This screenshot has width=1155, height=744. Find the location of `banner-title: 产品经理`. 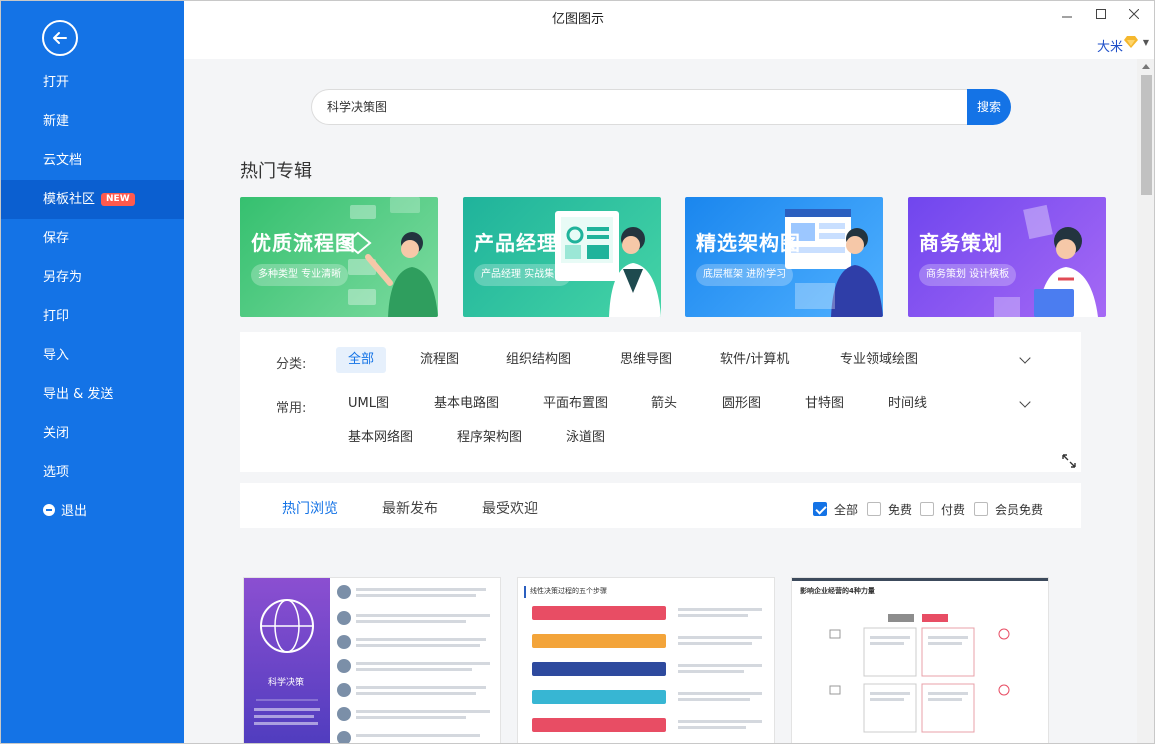

banner-title: 产品经理 is located at coordinates (516, 243).